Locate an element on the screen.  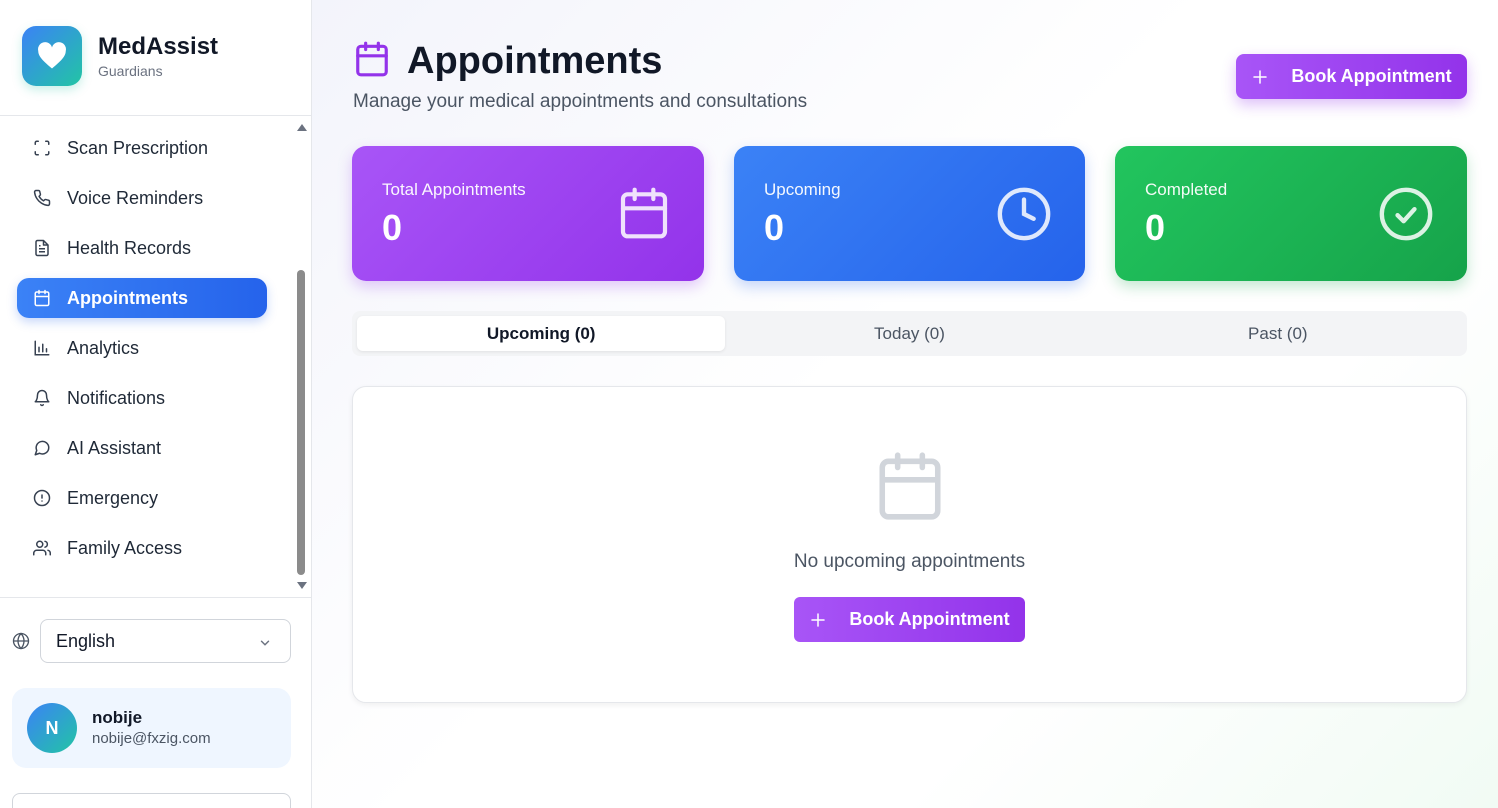
tab-upcoming: Upcoming (0) is located at coordinates (541, 333).